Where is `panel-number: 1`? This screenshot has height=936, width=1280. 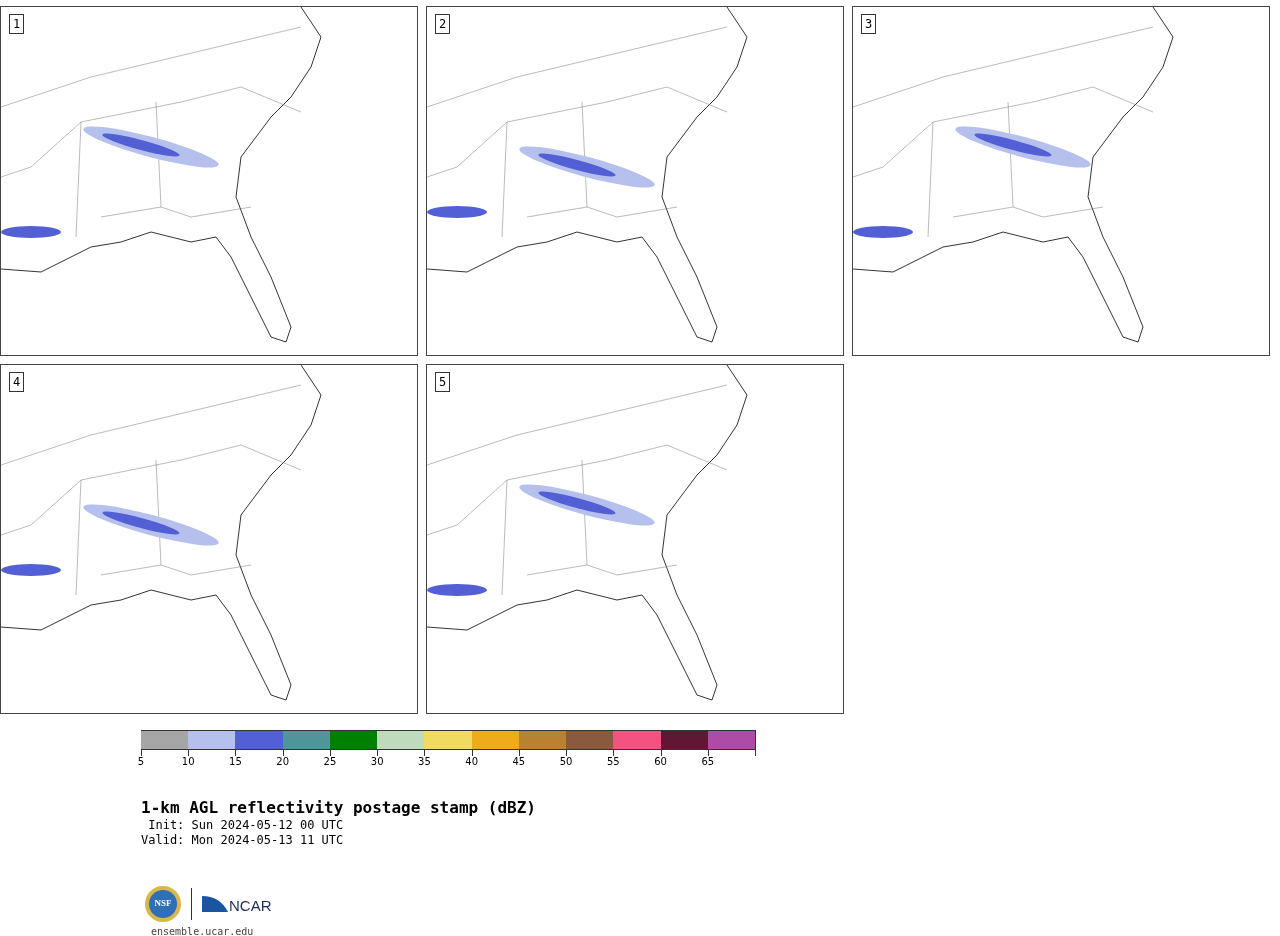
panel-number: 1 is located at coordinates (17, 24).